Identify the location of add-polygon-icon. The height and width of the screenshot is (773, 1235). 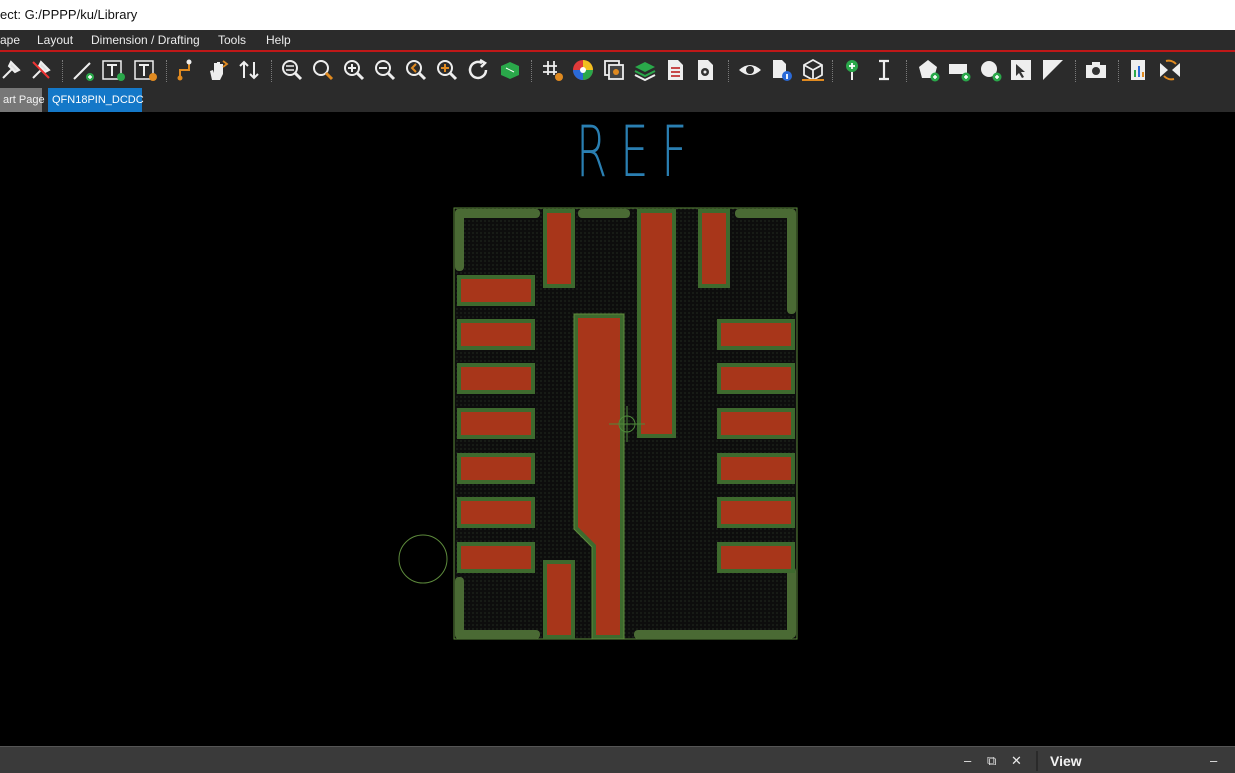
(928, 70).